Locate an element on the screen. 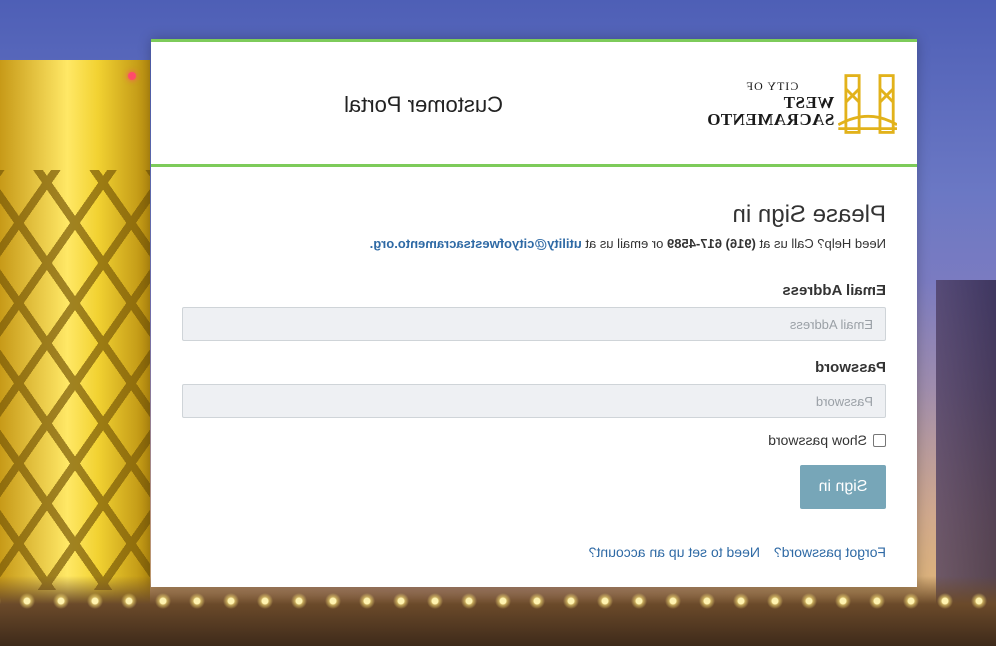 The image size is (996, 646). show-password-checkbox is located at coordinates (879, 440).